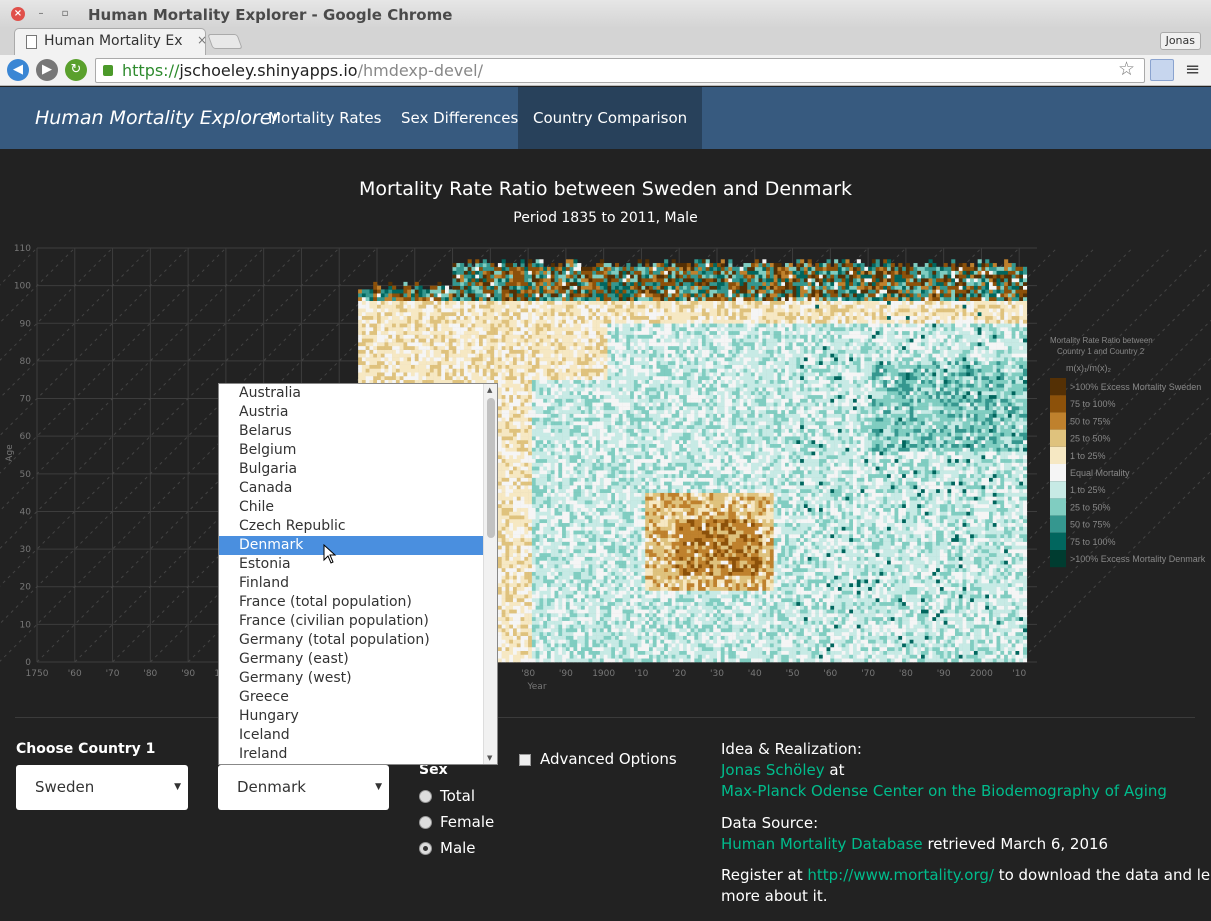 The width and height of the screenshot is (1211, 921). I want to click on window-maximize-button: ▫, so click(65, 14).